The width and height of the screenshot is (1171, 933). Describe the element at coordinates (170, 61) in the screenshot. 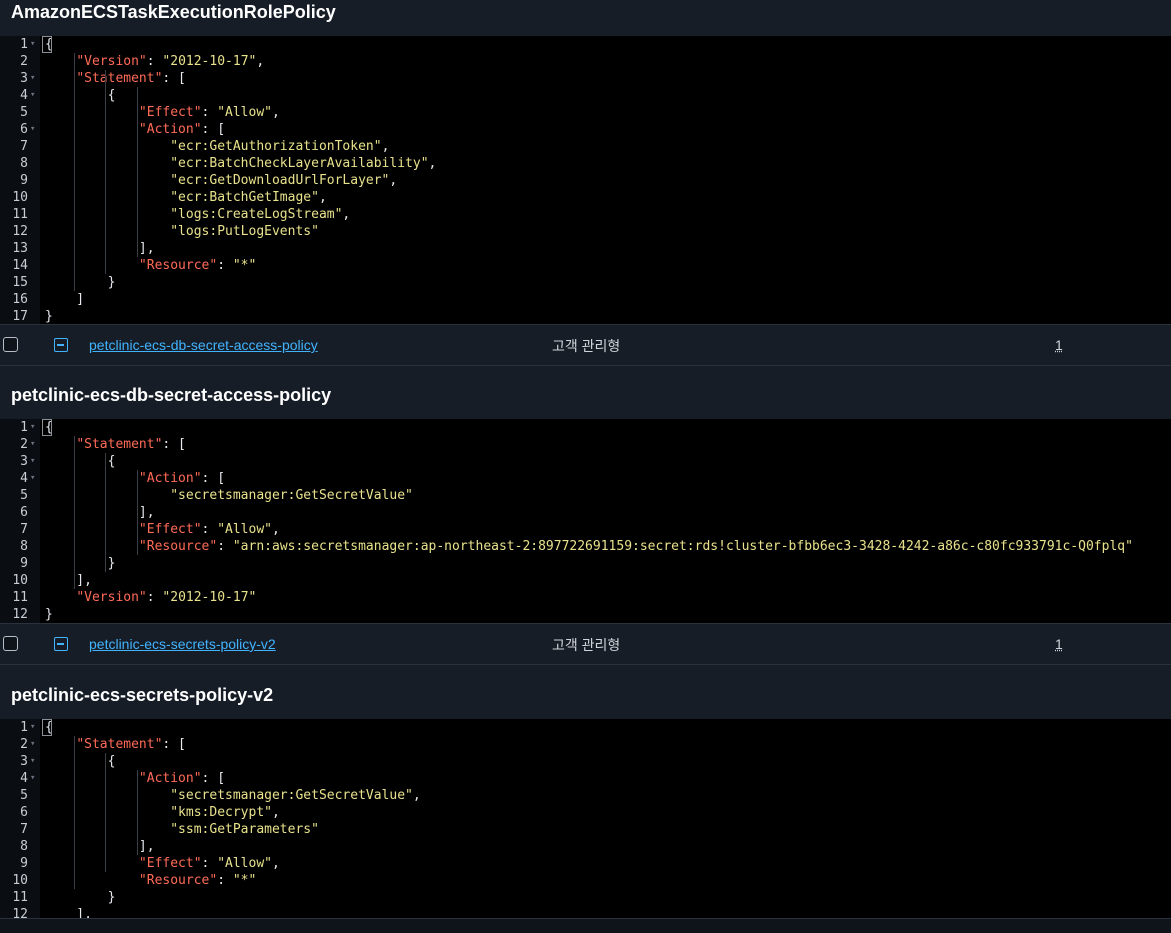

I see `code-text: "Version": "2012-10-17",` at that location.